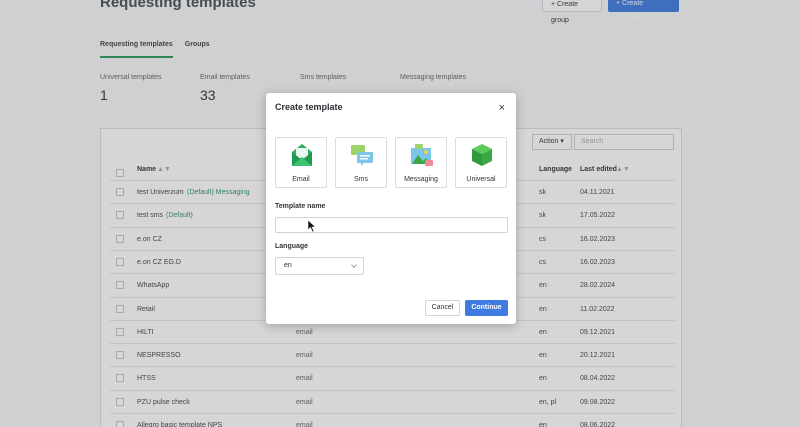 The image size is (800, 427). Describe the element at coordinates (312, 226) in the screenshot. I see `mouse-cursor-icon` at that location.